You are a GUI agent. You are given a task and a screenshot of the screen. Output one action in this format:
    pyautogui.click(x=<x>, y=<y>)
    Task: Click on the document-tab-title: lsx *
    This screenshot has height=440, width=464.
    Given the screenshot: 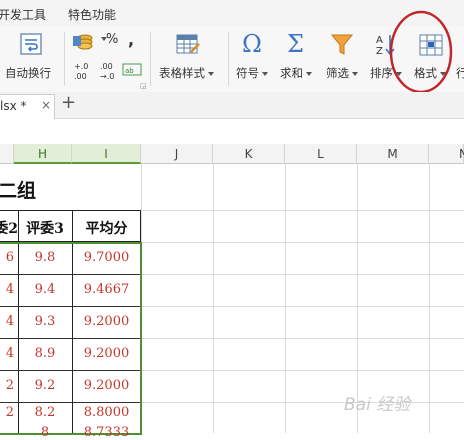 What is the action you would take?
    pyautogui.click(x=13, y=106)
    